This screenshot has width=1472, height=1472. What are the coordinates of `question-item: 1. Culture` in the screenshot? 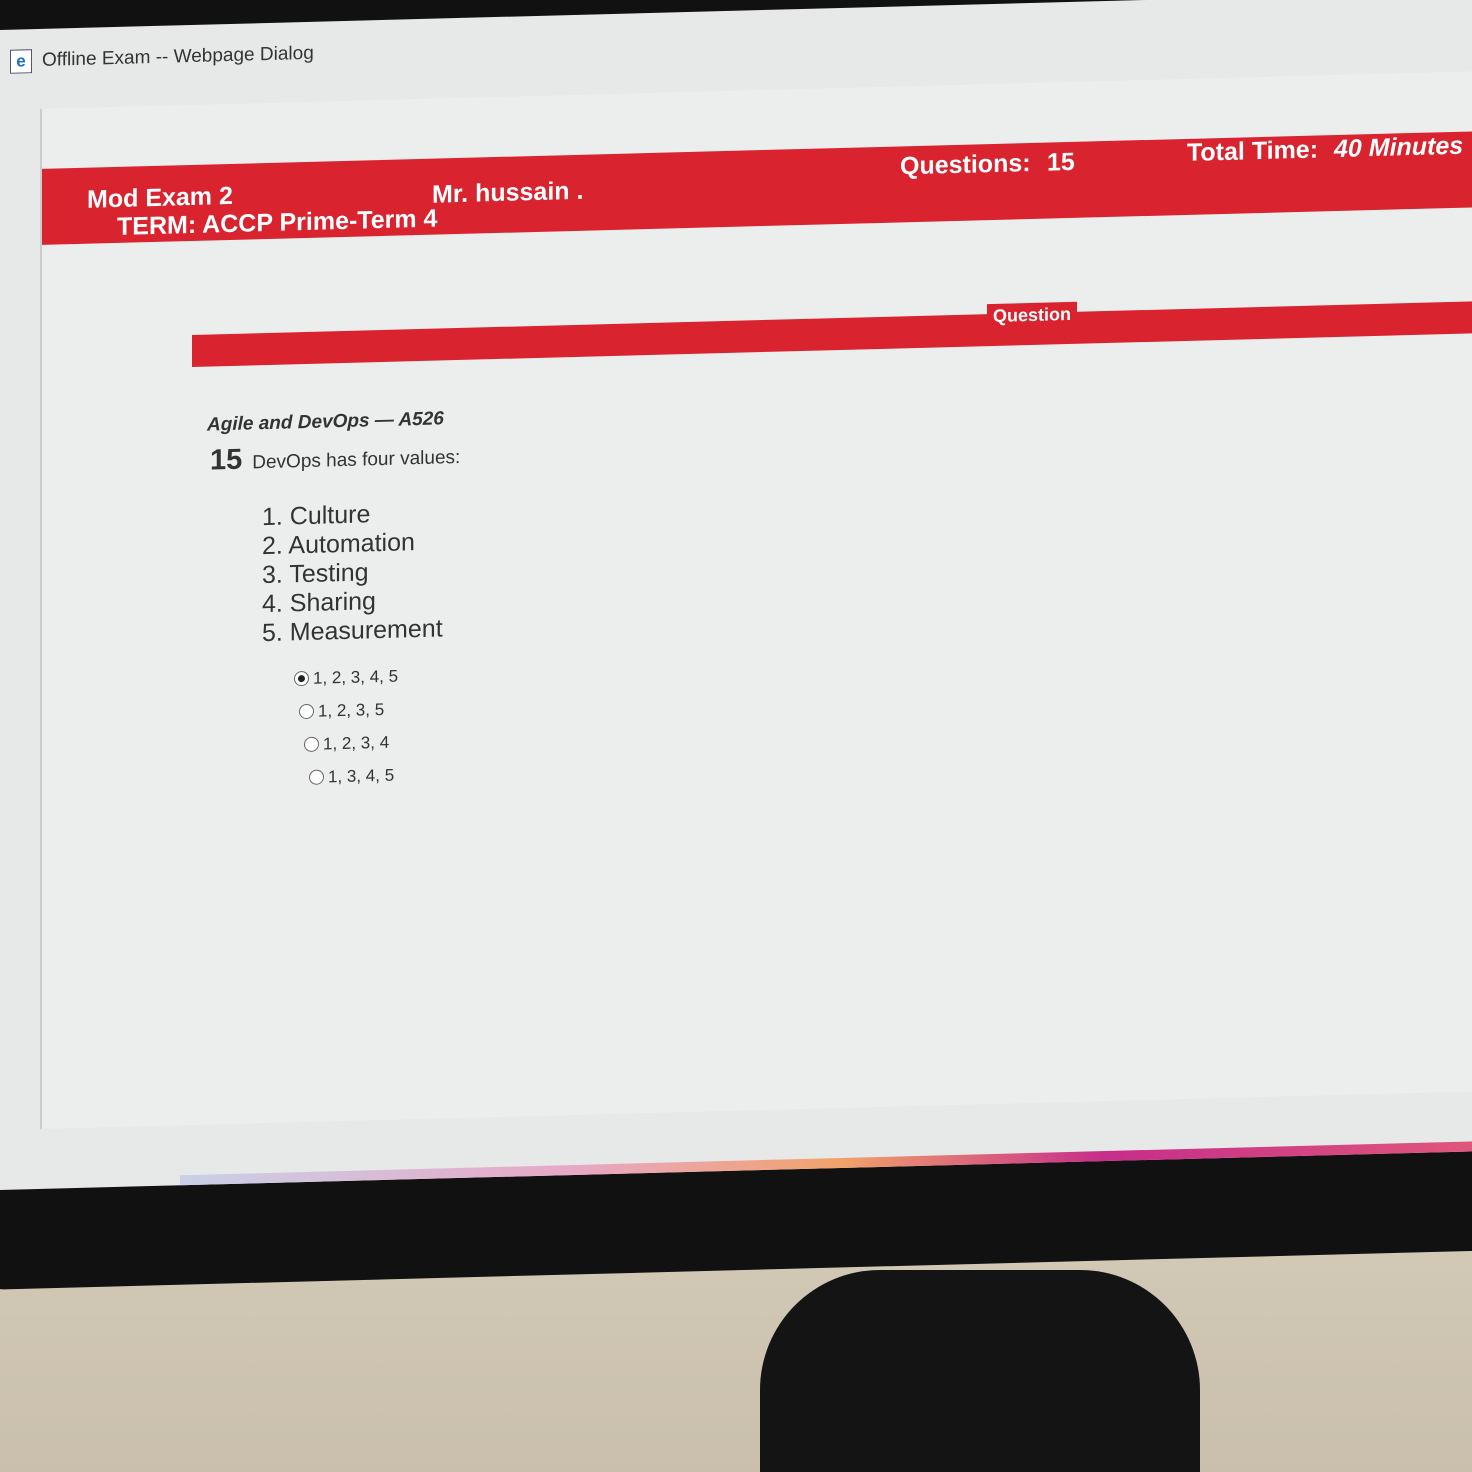 It's located at (316, 516).